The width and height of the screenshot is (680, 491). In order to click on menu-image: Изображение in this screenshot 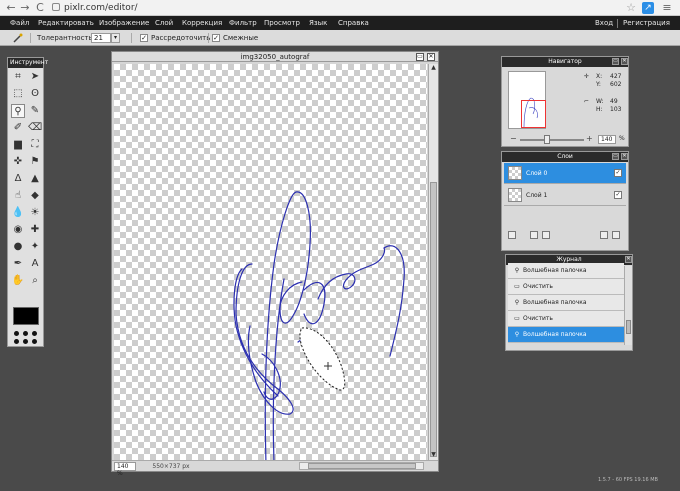, I will do `click(124, 23)`.